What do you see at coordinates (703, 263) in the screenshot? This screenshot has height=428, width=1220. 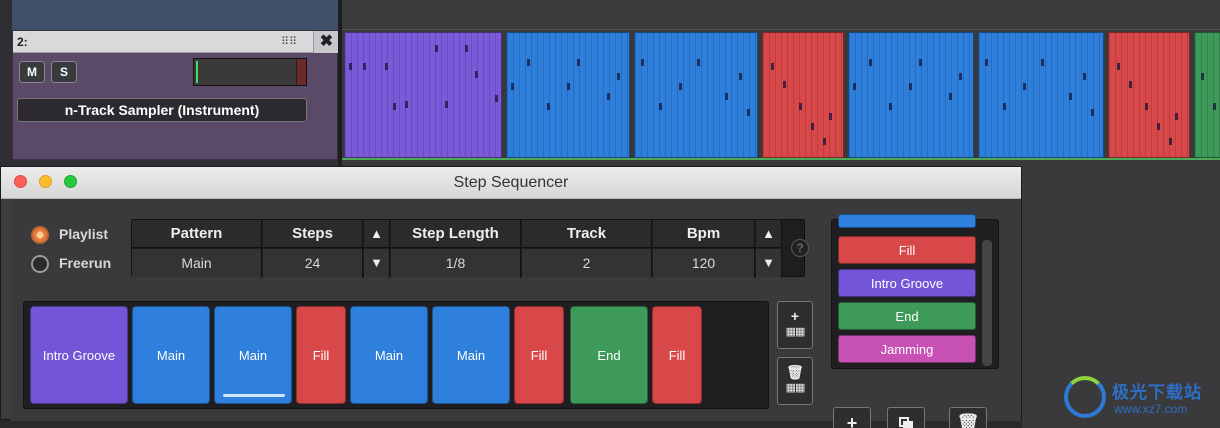 I see `bpm-value: 120` at bounding box center [703, 263].